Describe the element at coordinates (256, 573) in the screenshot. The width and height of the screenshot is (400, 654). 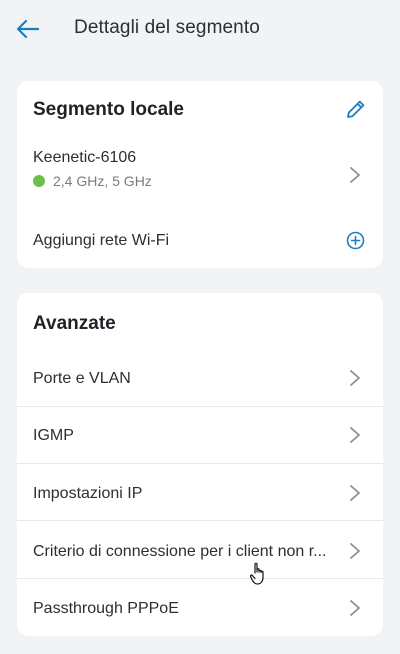
I see `hand-cursor-icon` at that location.